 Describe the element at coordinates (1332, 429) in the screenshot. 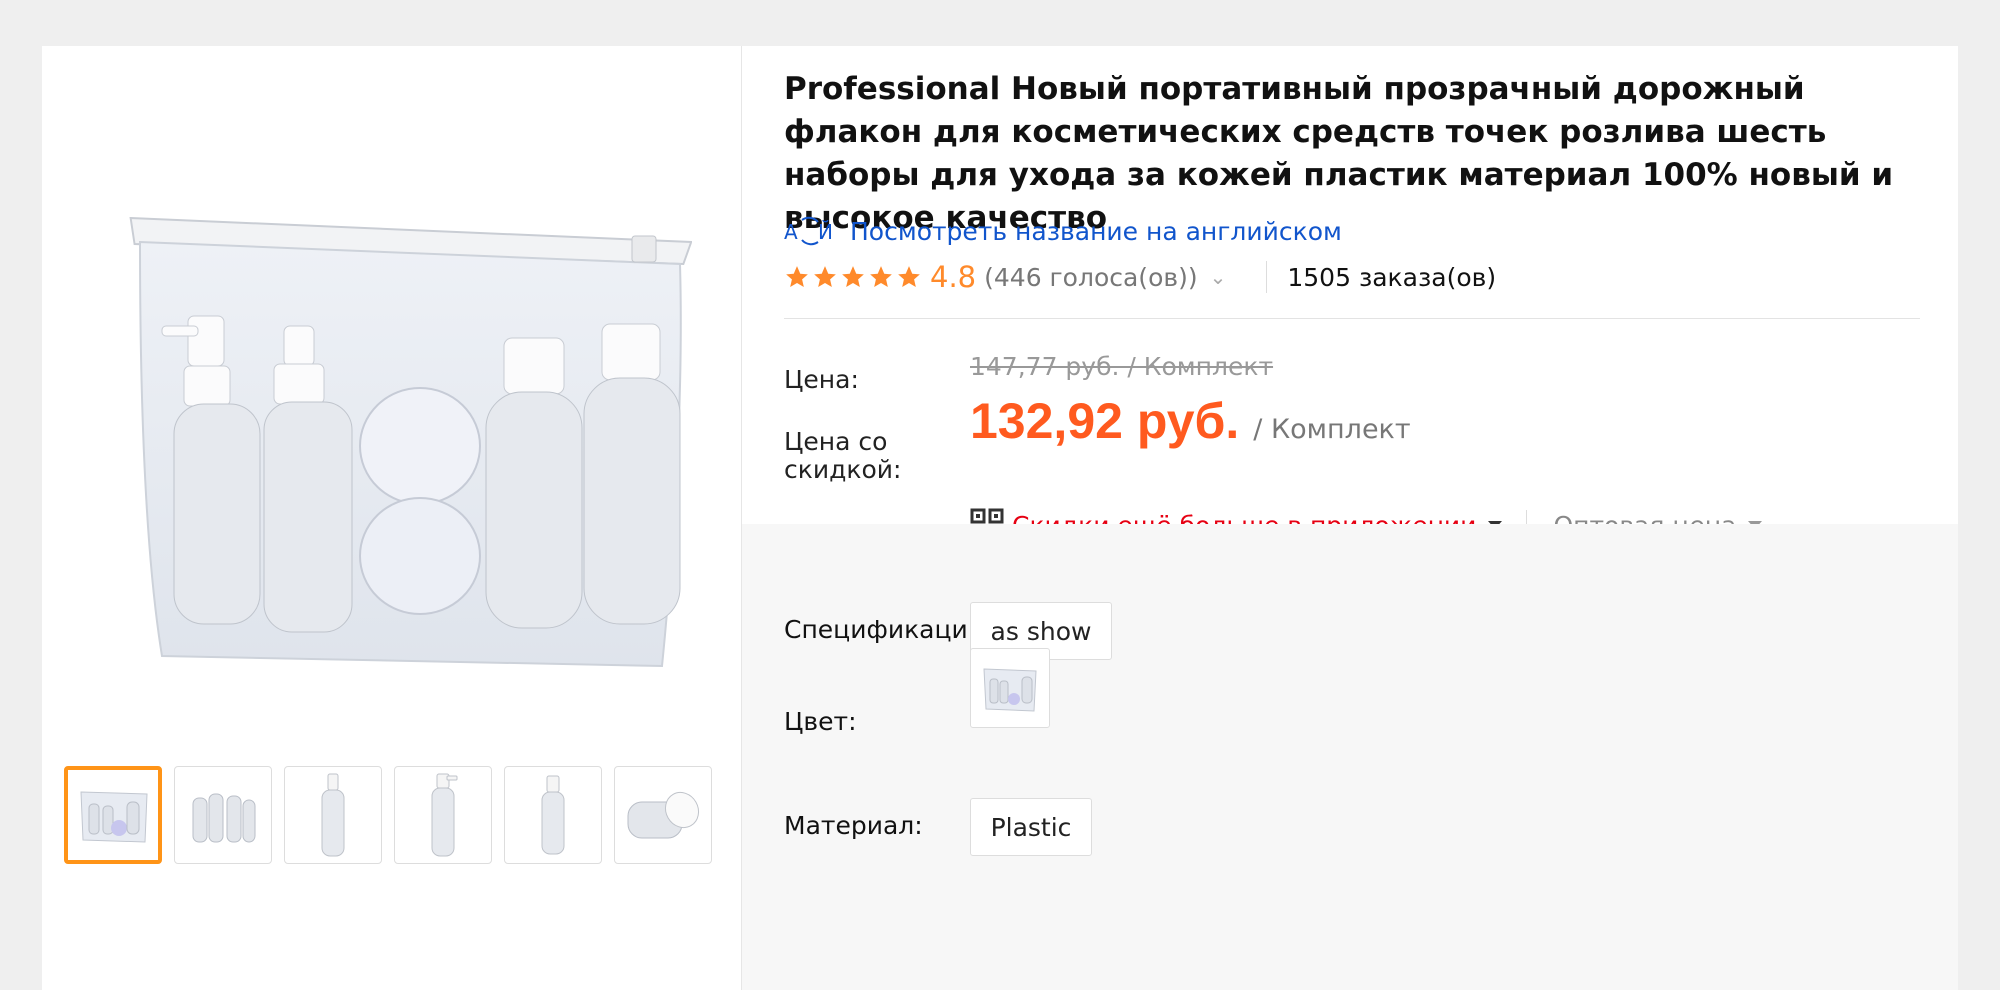

I see `price-unit: / Комплект` at that location.